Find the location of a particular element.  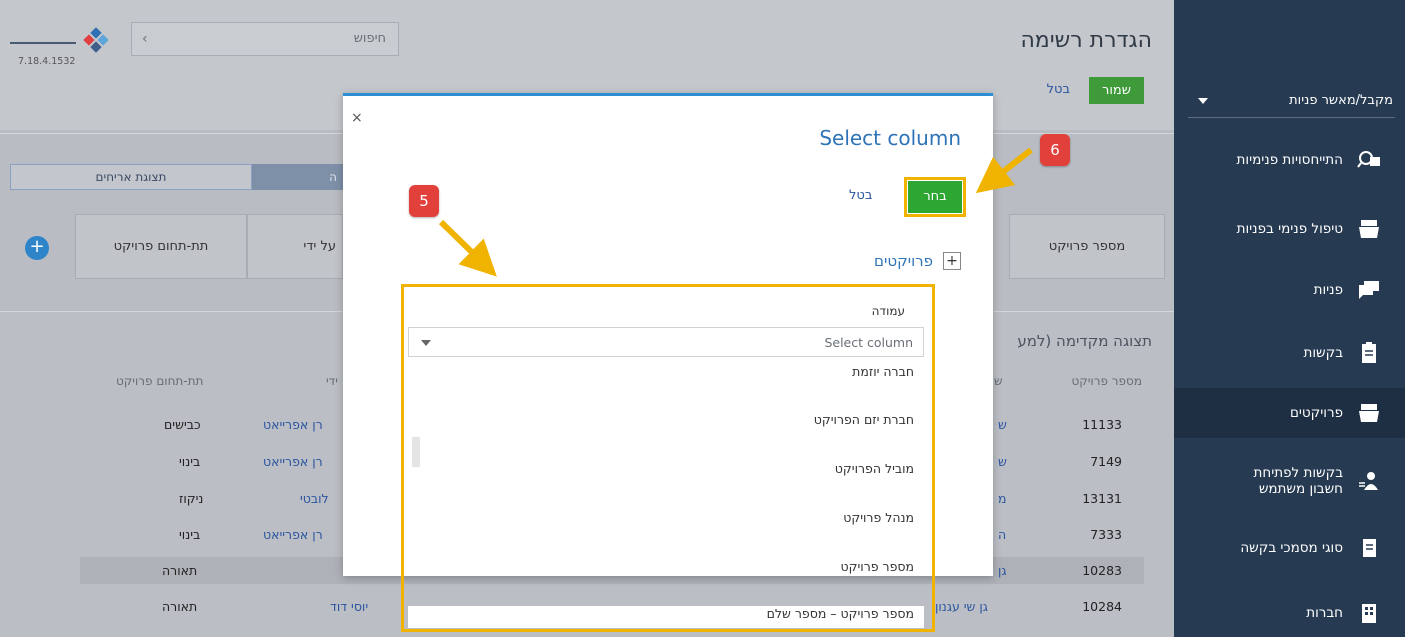

arrow-to-choose-button is located at coordinates (1004, 170).